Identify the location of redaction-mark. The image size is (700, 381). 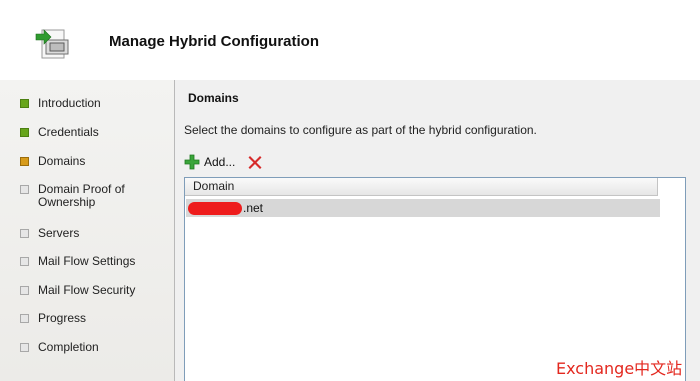
(215, 208).